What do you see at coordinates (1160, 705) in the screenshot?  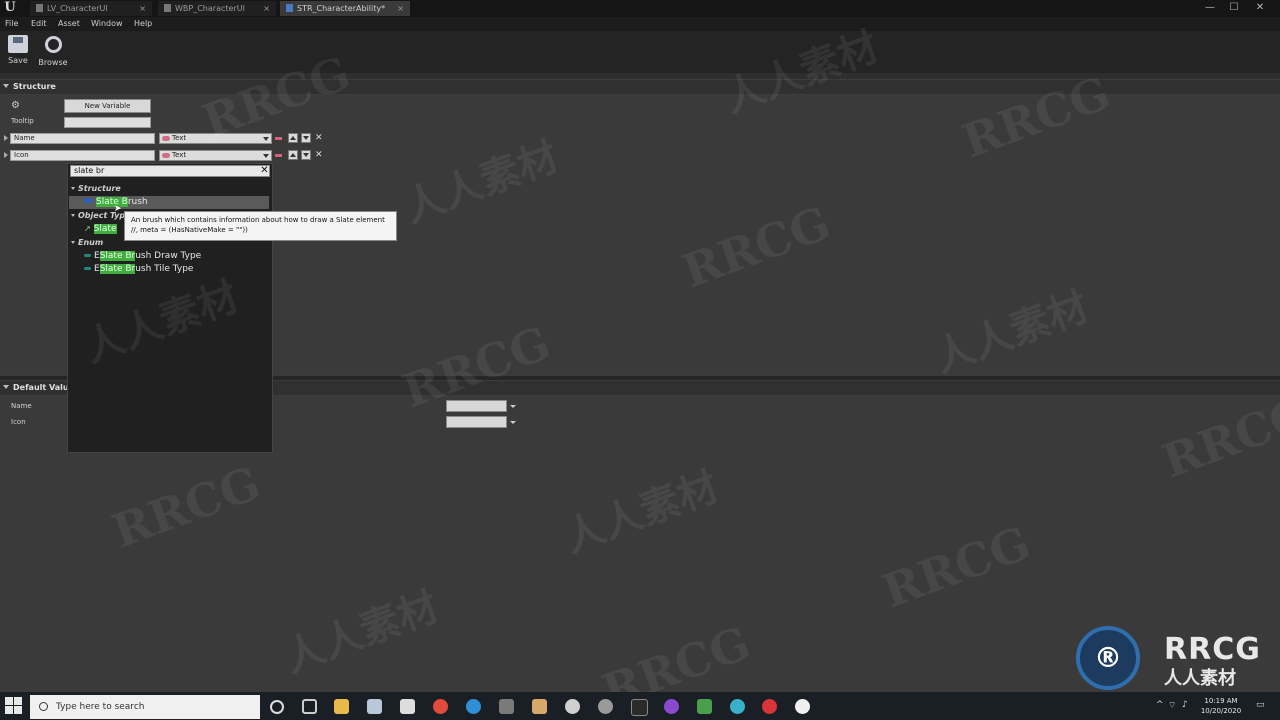 I see `tray-chevron-icon: ^` at bounding box center [1160, 705].